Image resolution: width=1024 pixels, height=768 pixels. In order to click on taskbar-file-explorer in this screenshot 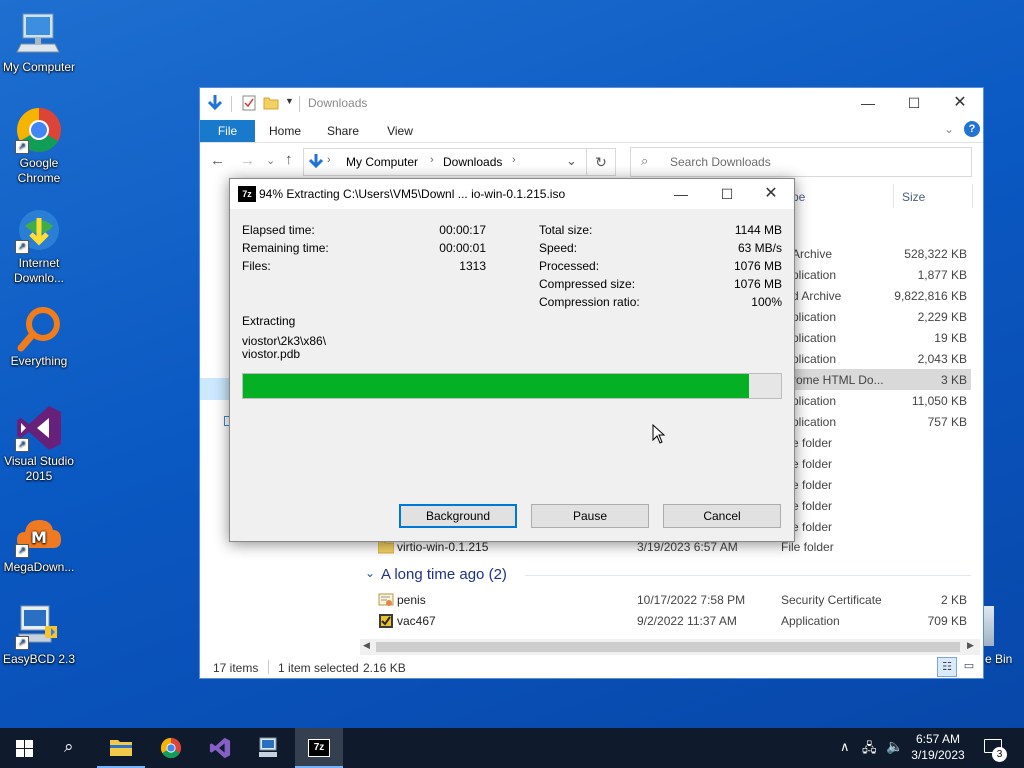, I will do `click(121, 748)`.